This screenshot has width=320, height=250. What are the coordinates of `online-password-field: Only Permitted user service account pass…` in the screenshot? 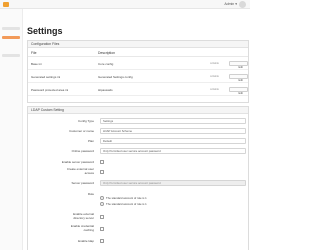 It's located at (173, 151).